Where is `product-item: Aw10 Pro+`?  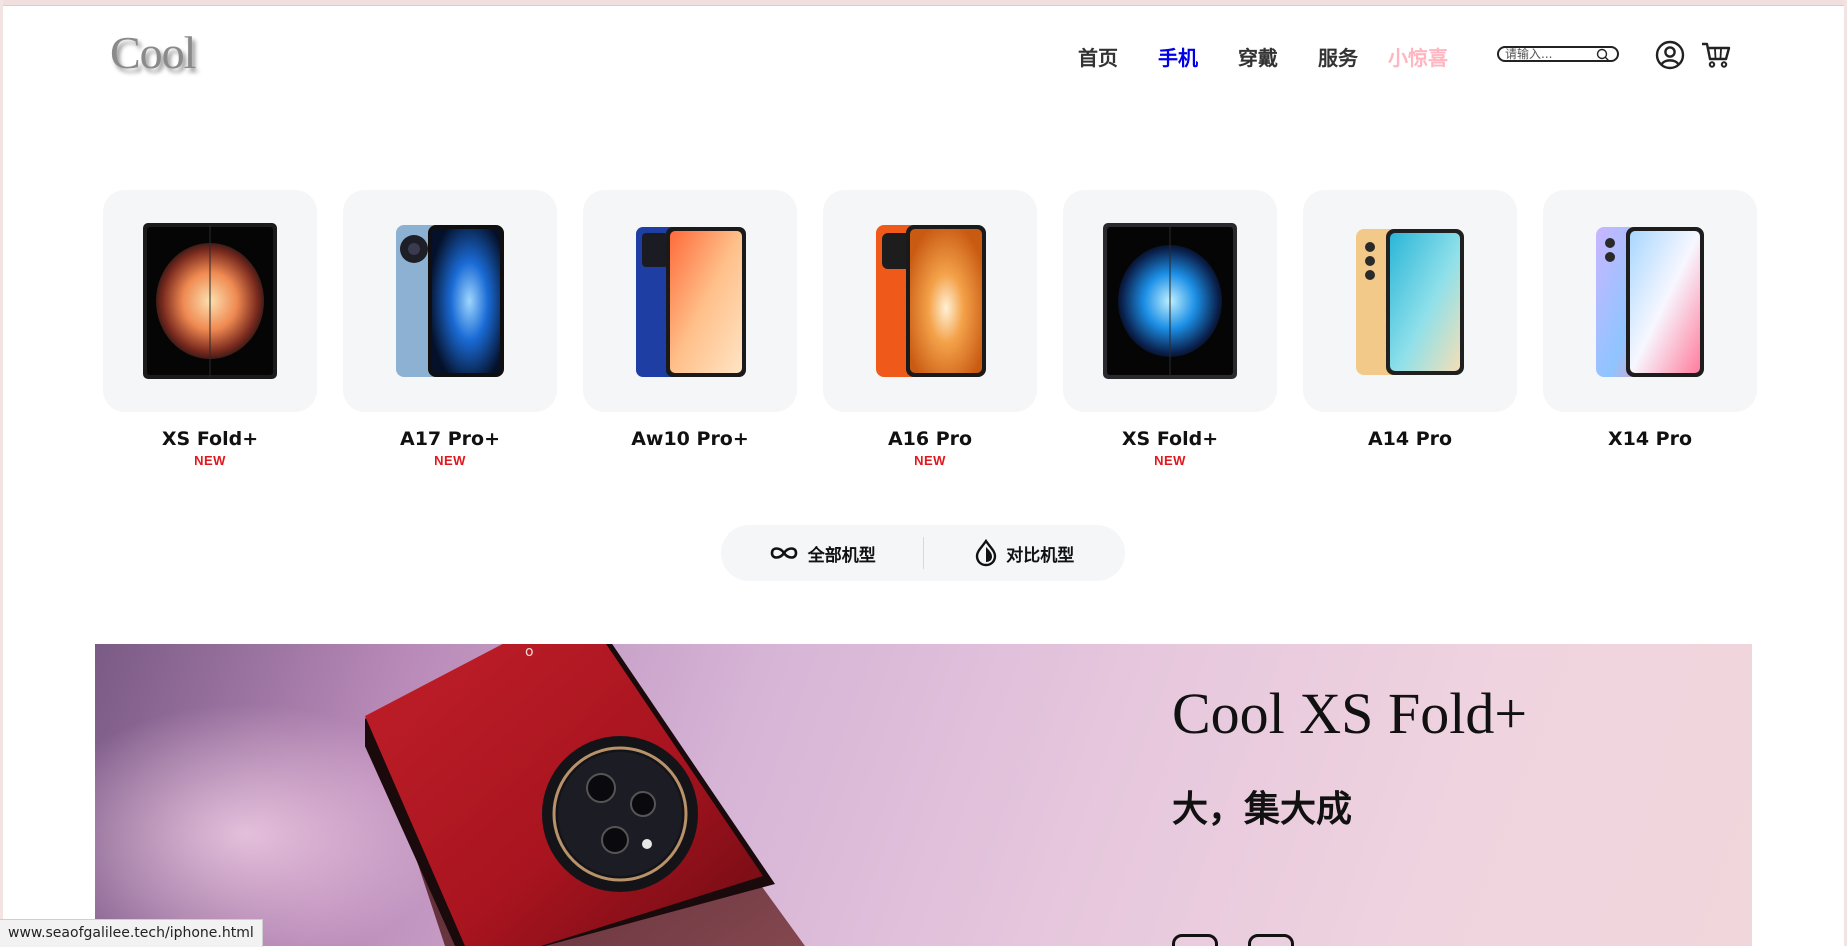 product-item: Aw10 Pro+ is located at coordinates (690, 329).